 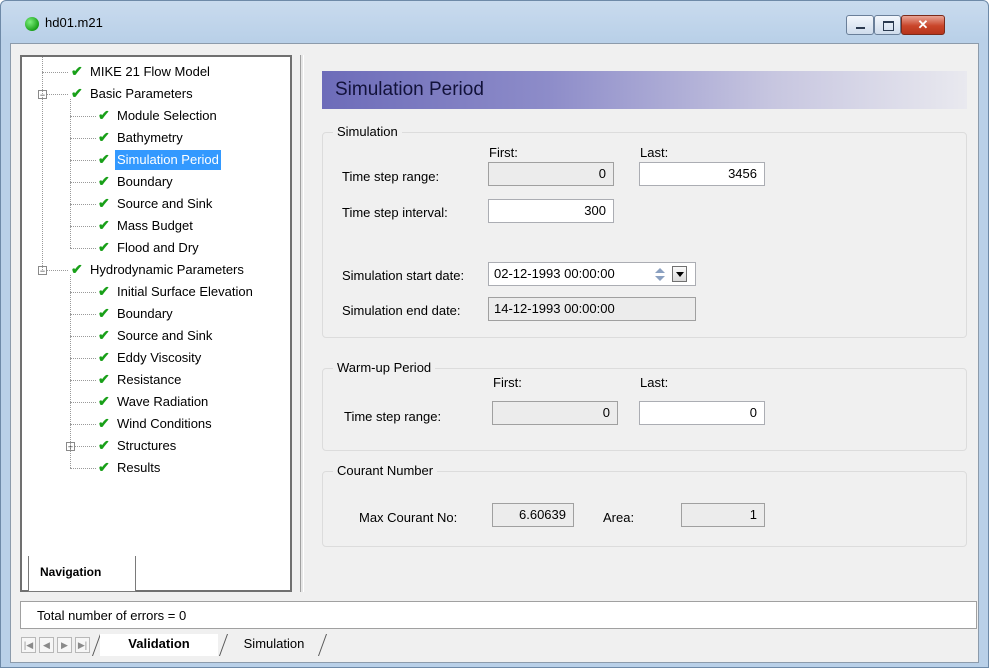 What do you see at coordinates (46, 645) in the screenshot?
I see `prev-tab-icon: ◀` at bounding box center [46, 645].